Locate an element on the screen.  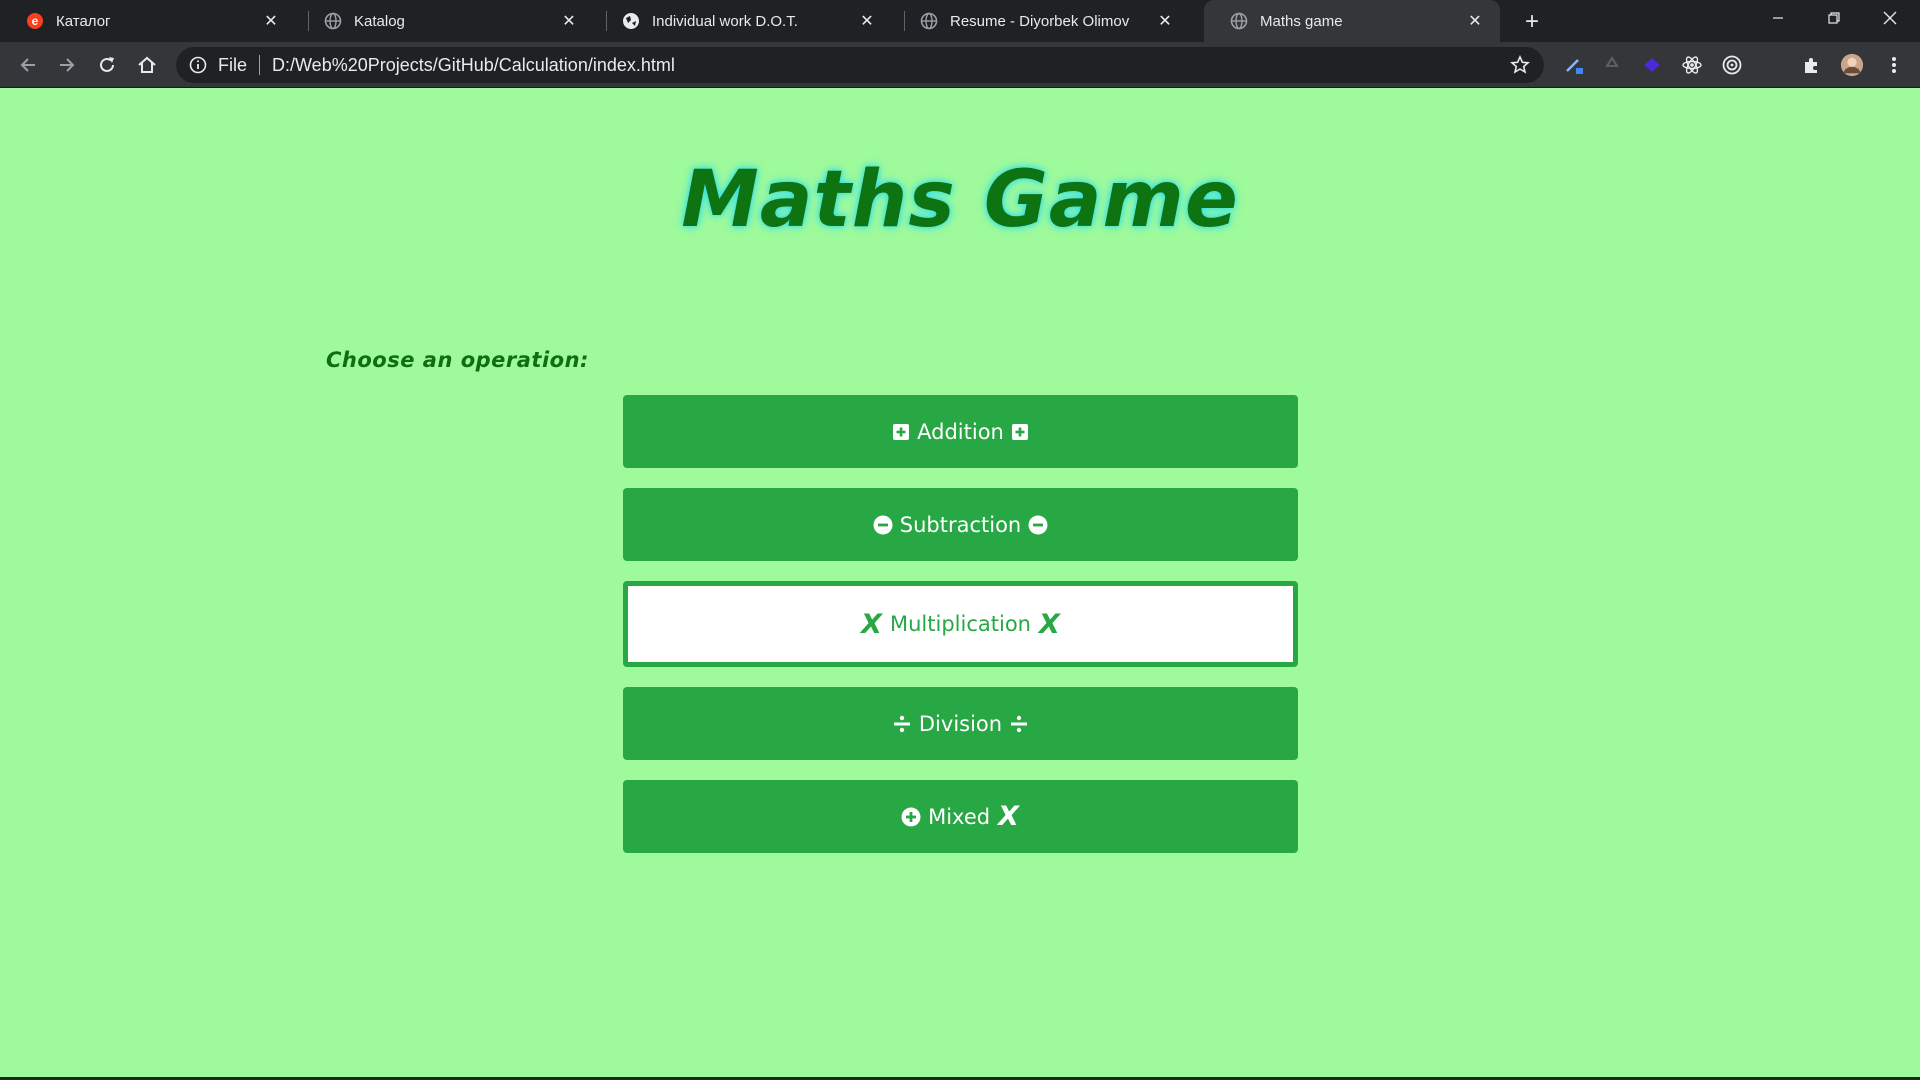
tab-title: Katalog is located at coordinates (379, 21).